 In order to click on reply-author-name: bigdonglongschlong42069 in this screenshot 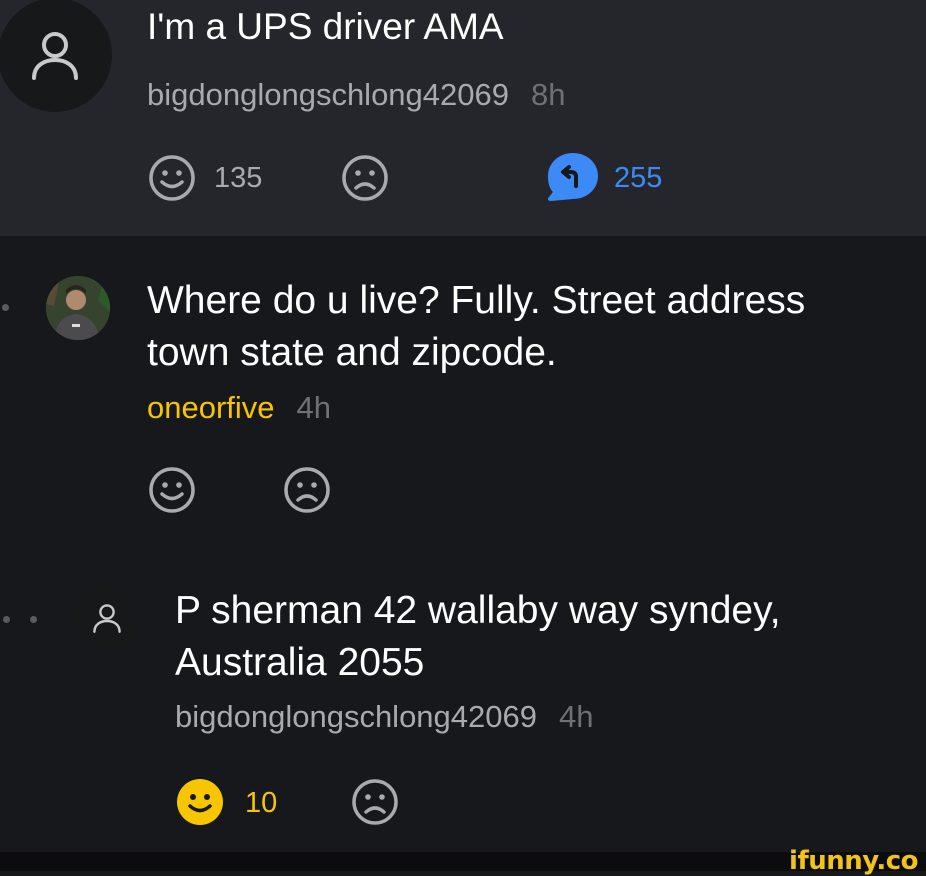, I will do `click(356, 716)`.